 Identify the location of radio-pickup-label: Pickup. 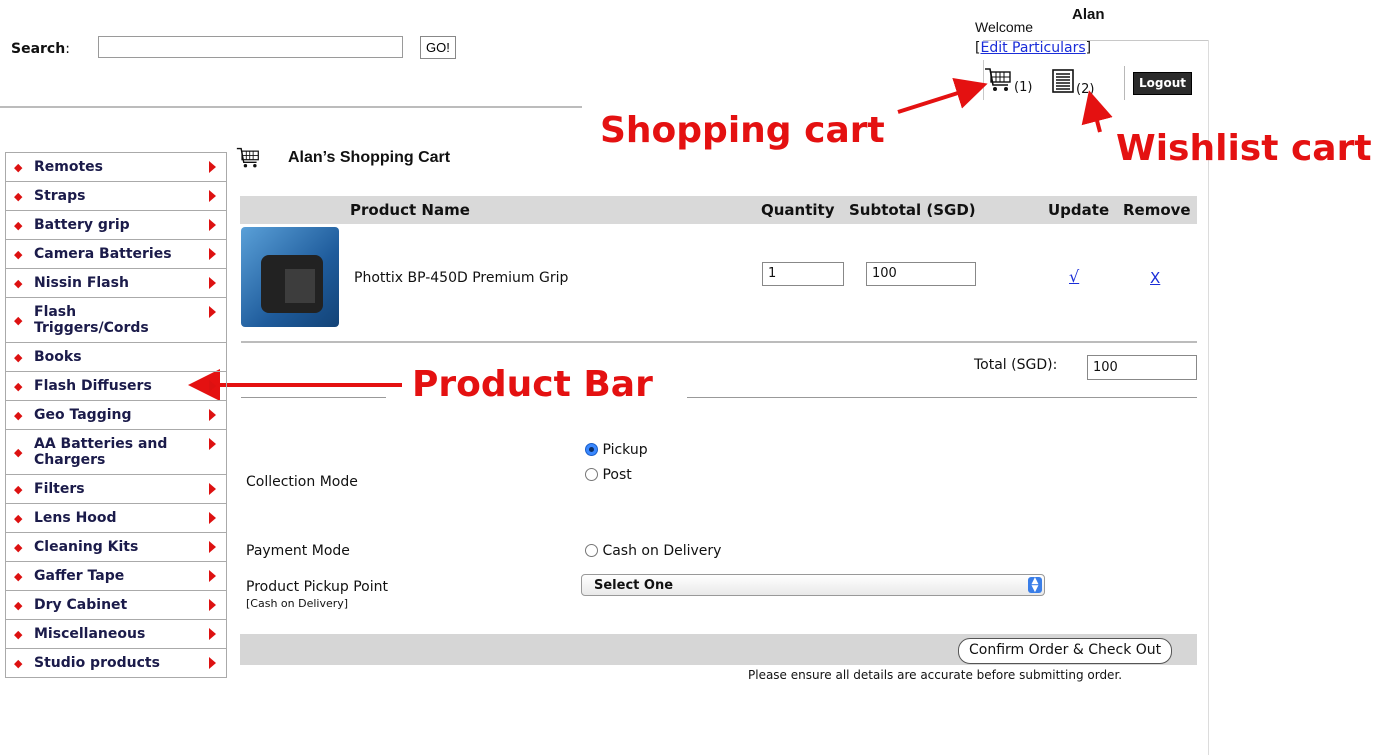
(625, 450).